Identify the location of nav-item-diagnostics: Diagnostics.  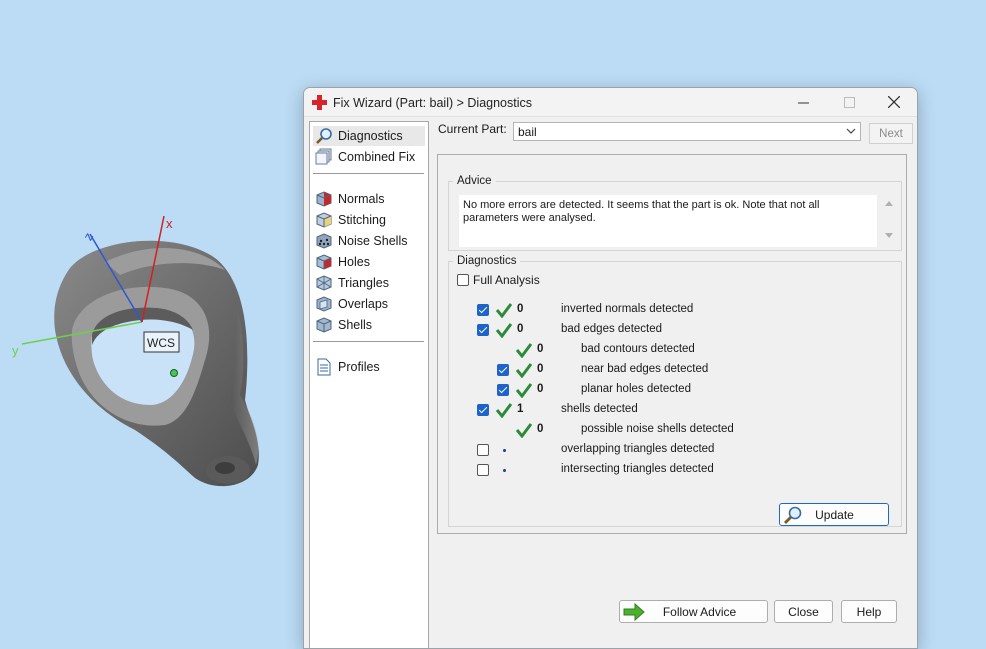
(369, 136).